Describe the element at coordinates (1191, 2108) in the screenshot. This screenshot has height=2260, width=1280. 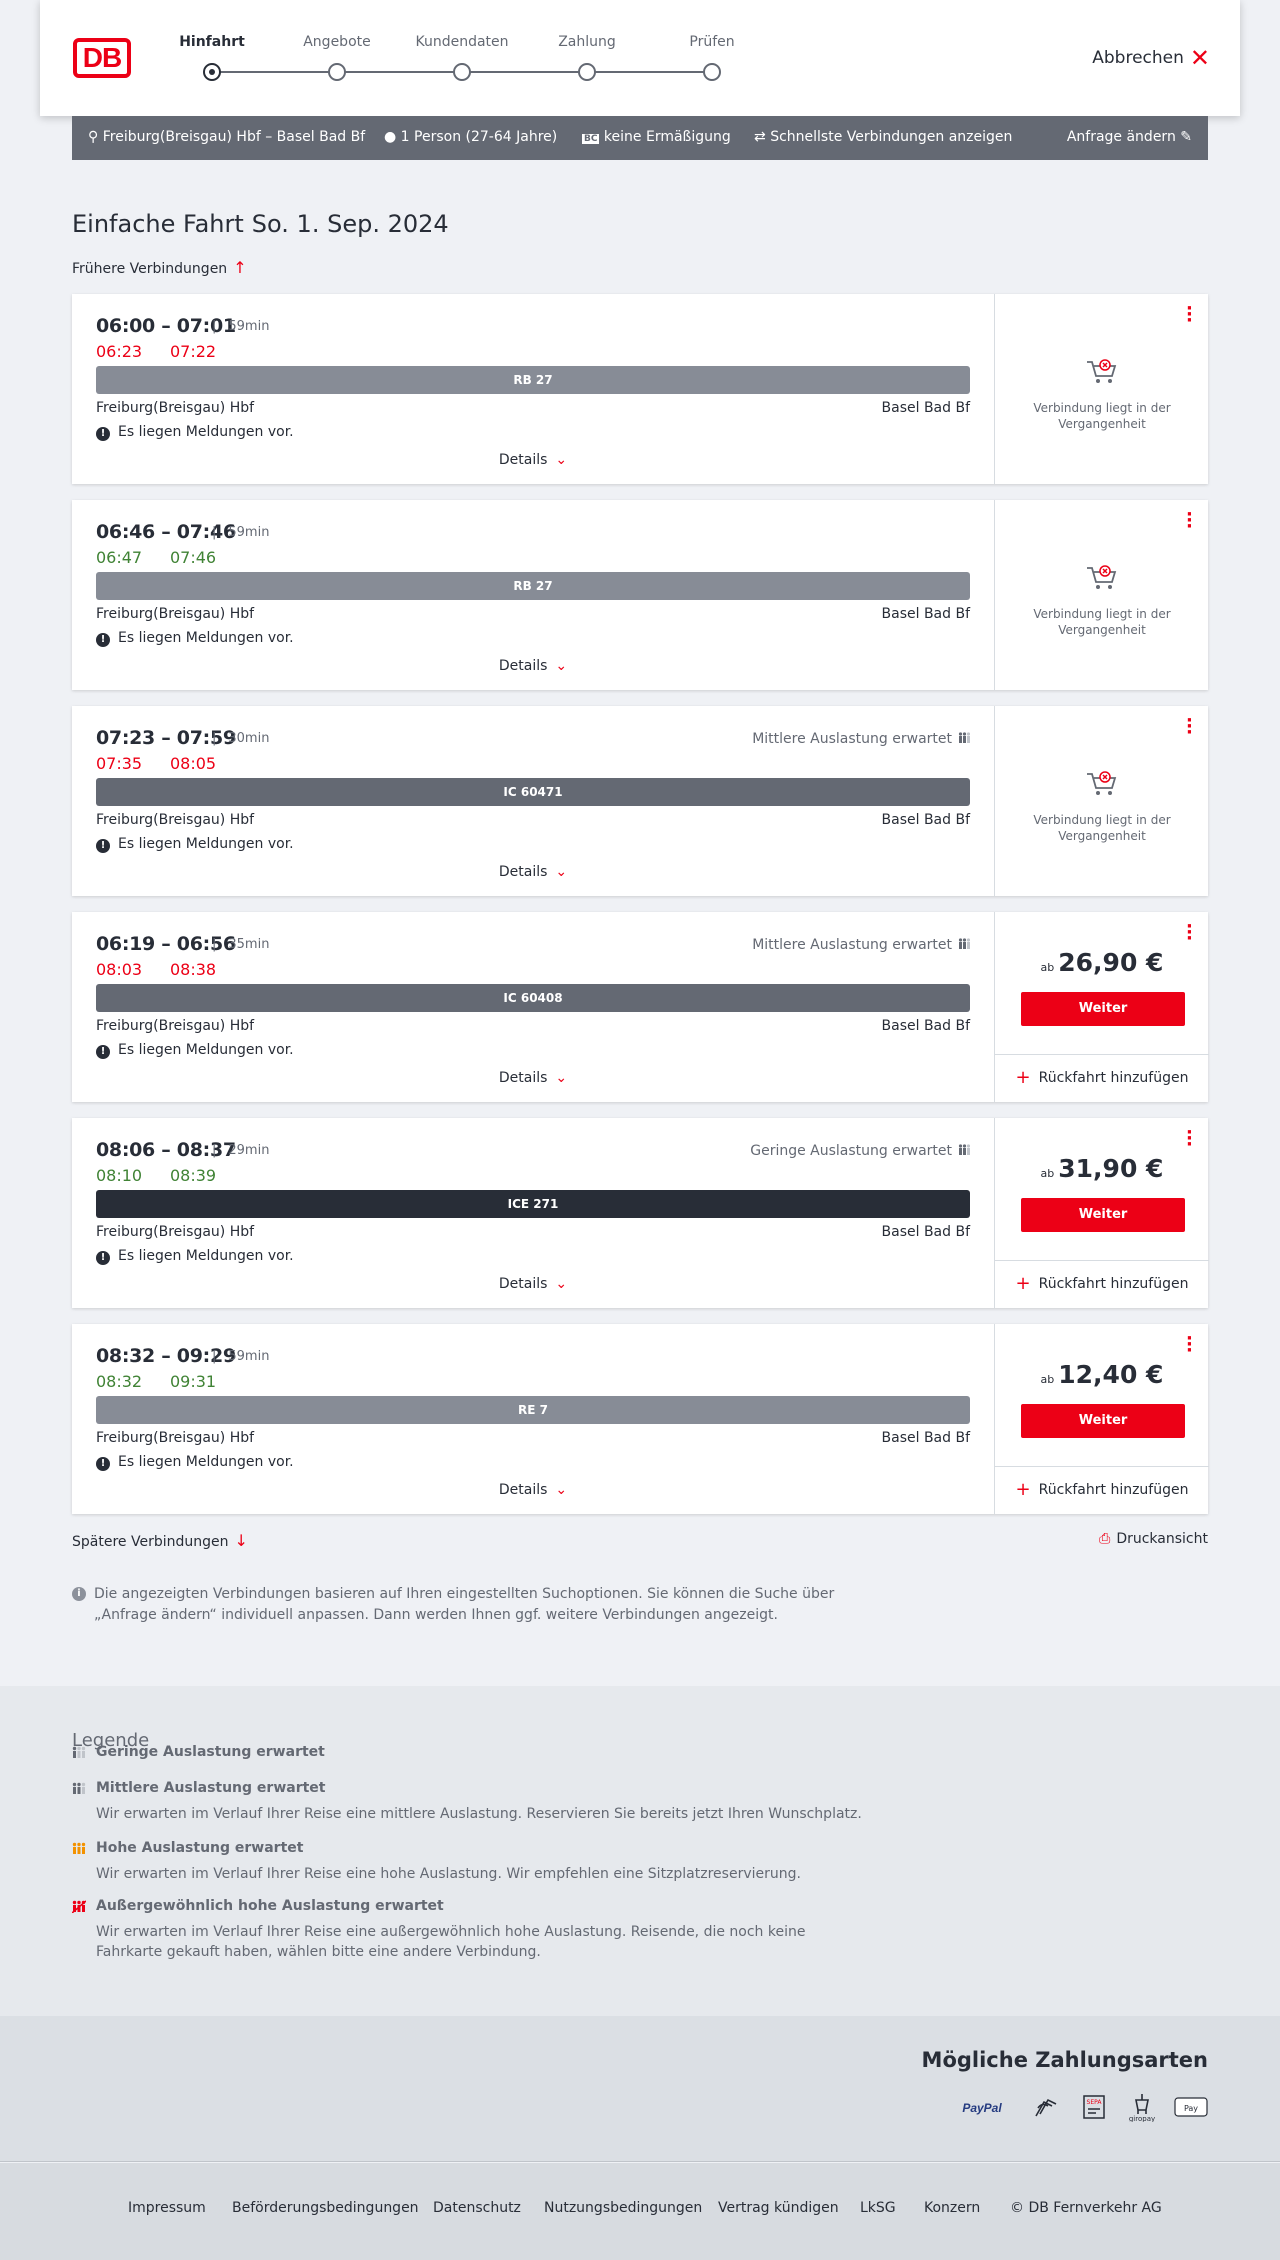
I see `svg-text: Pay` at that location.